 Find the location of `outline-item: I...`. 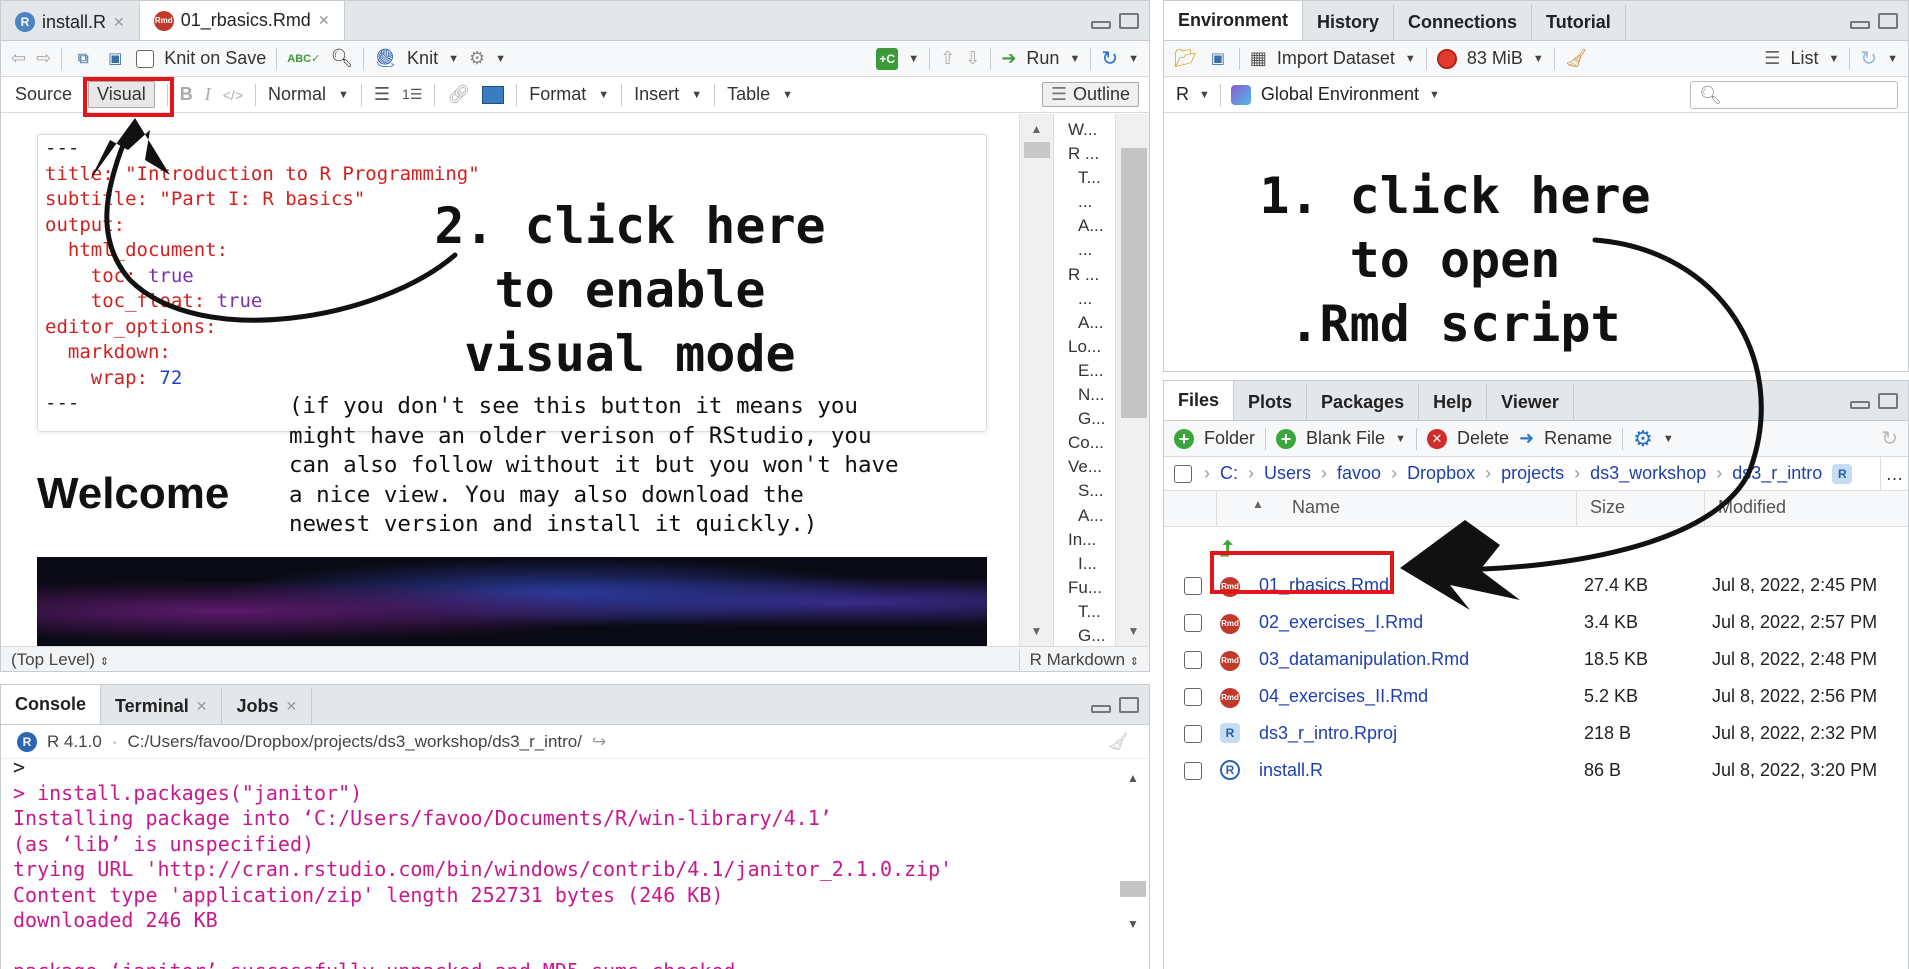

outline-item: I... is located at coordinates (1091, 564).